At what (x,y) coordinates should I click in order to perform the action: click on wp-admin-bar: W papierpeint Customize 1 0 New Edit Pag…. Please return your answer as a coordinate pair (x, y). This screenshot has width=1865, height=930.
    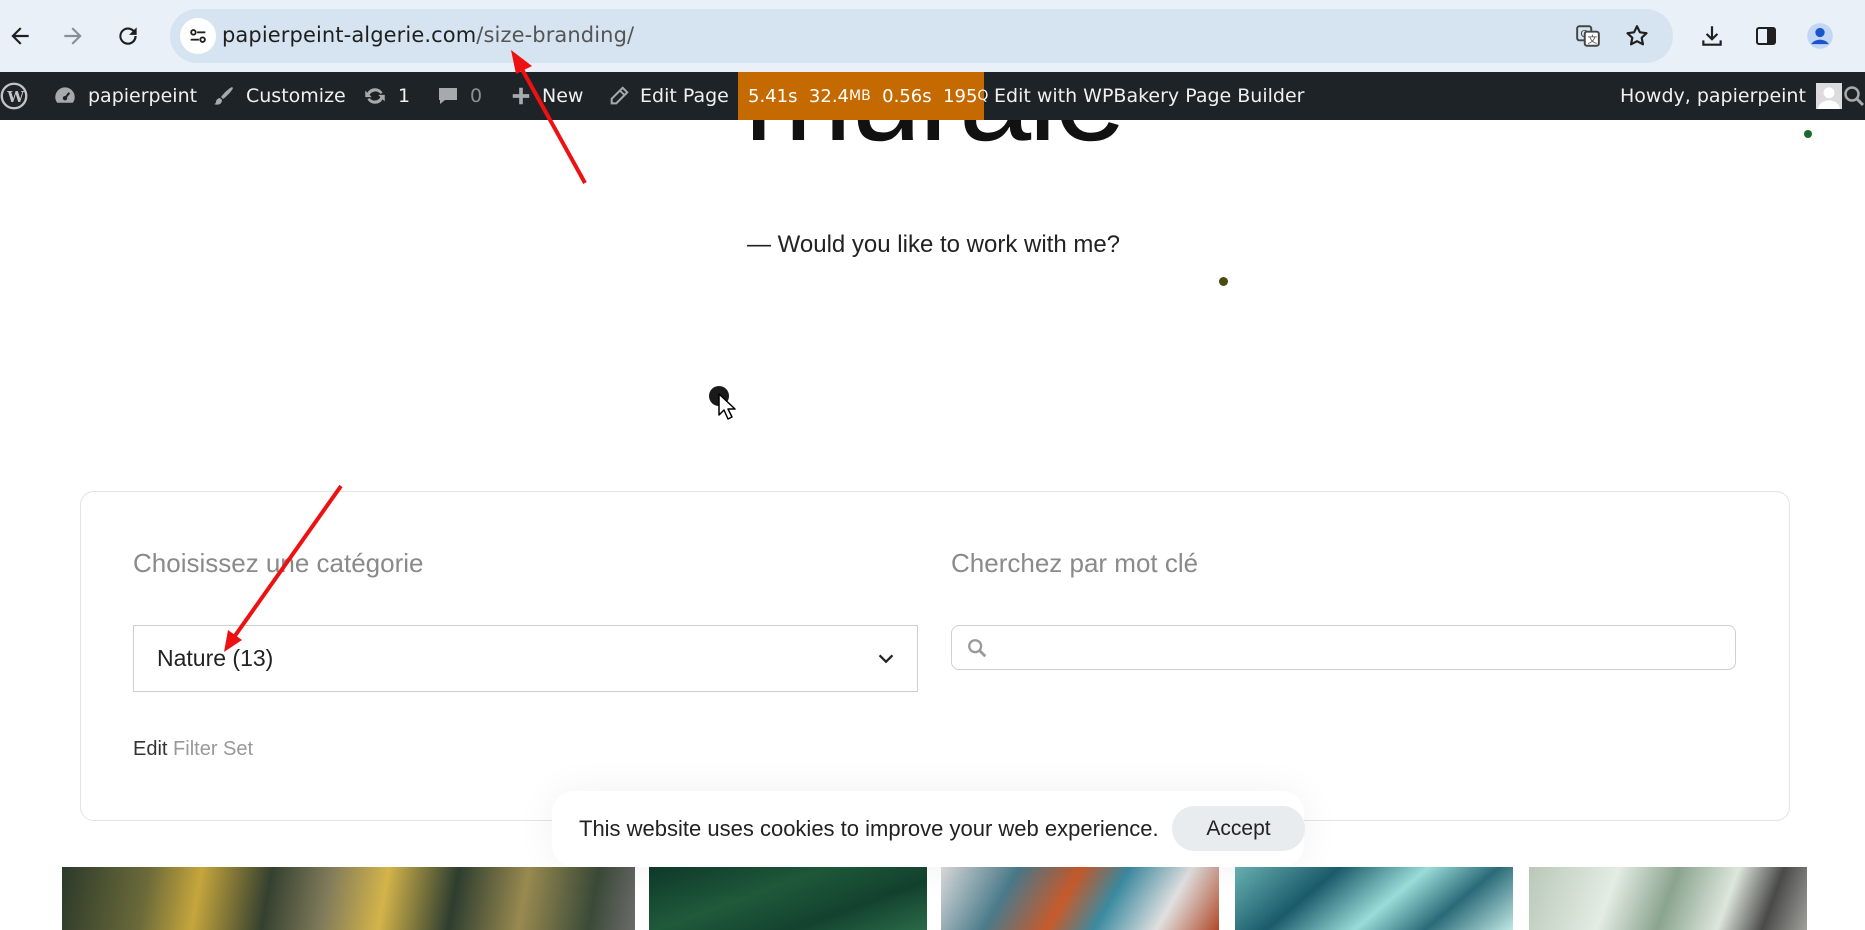
    Looking at the image, I should click on (932, 96).